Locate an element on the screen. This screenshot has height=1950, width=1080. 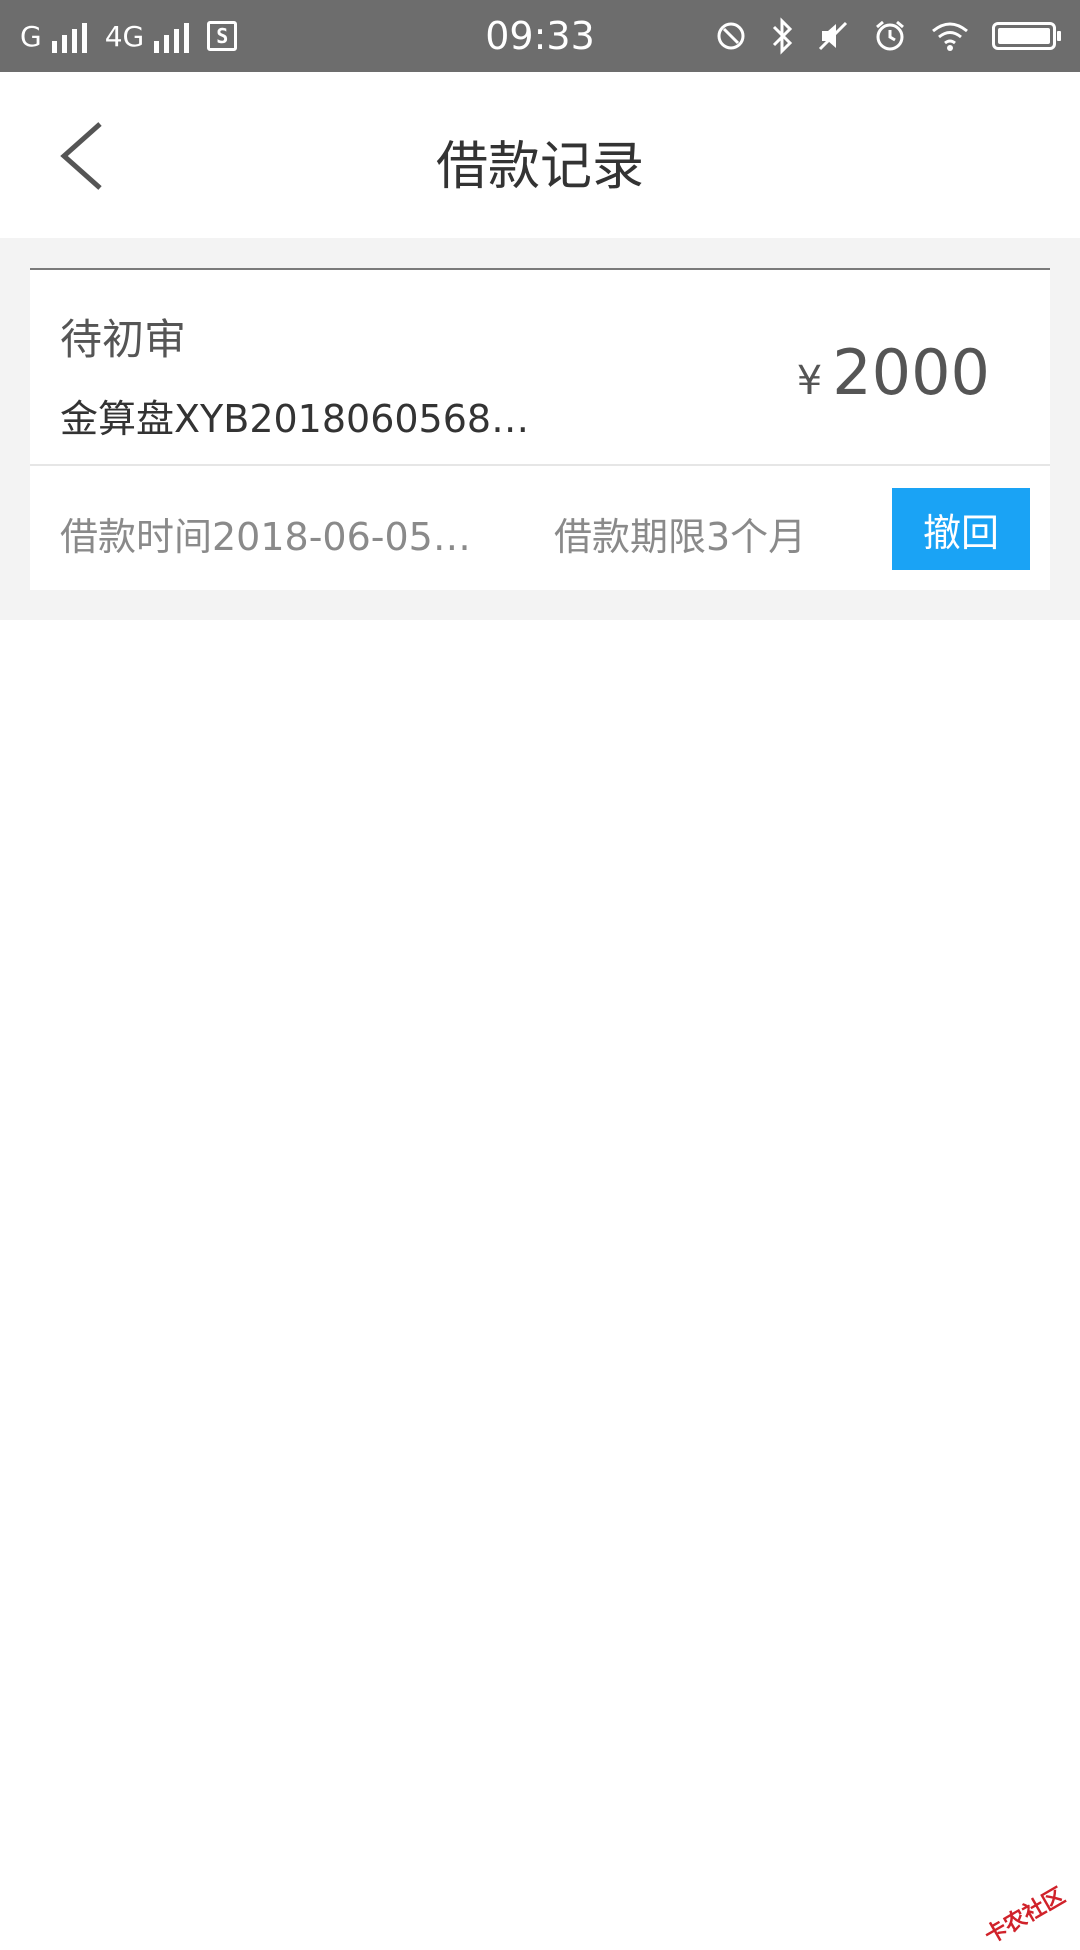
withdraw-button: 撤回 is located at coordinates (961, 529).